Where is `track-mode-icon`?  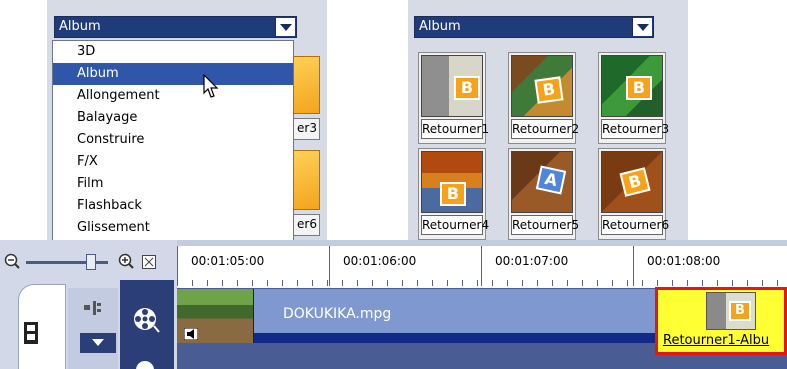 track-mode-icon is located at coordinates (93, 308).